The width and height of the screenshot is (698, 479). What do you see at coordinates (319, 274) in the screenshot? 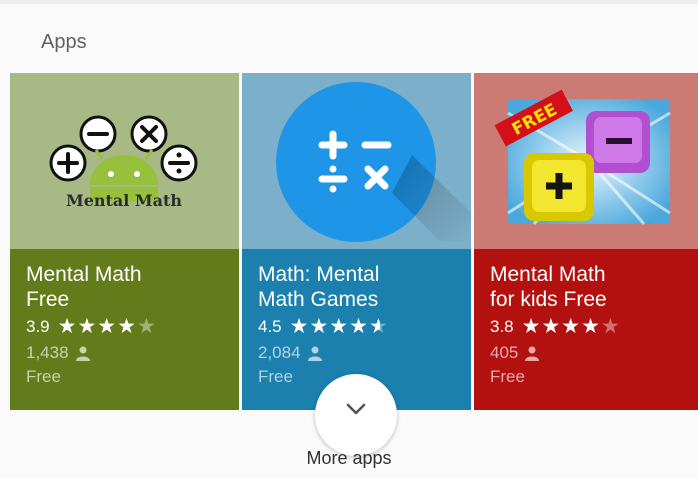
I see `app-name-line1: Math: Mental` at bounding box center [319, 274].